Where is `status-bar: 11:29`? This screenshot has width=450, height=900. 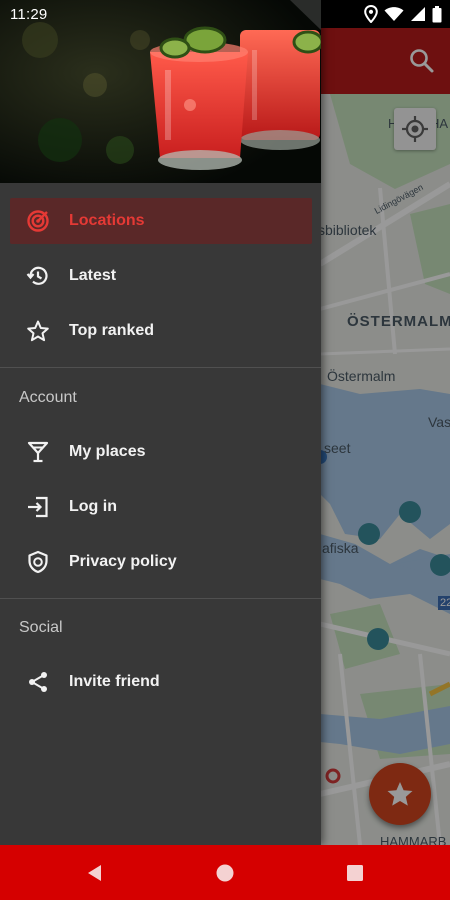 status-bar: 11:29 is located at coordinates (225, 14).